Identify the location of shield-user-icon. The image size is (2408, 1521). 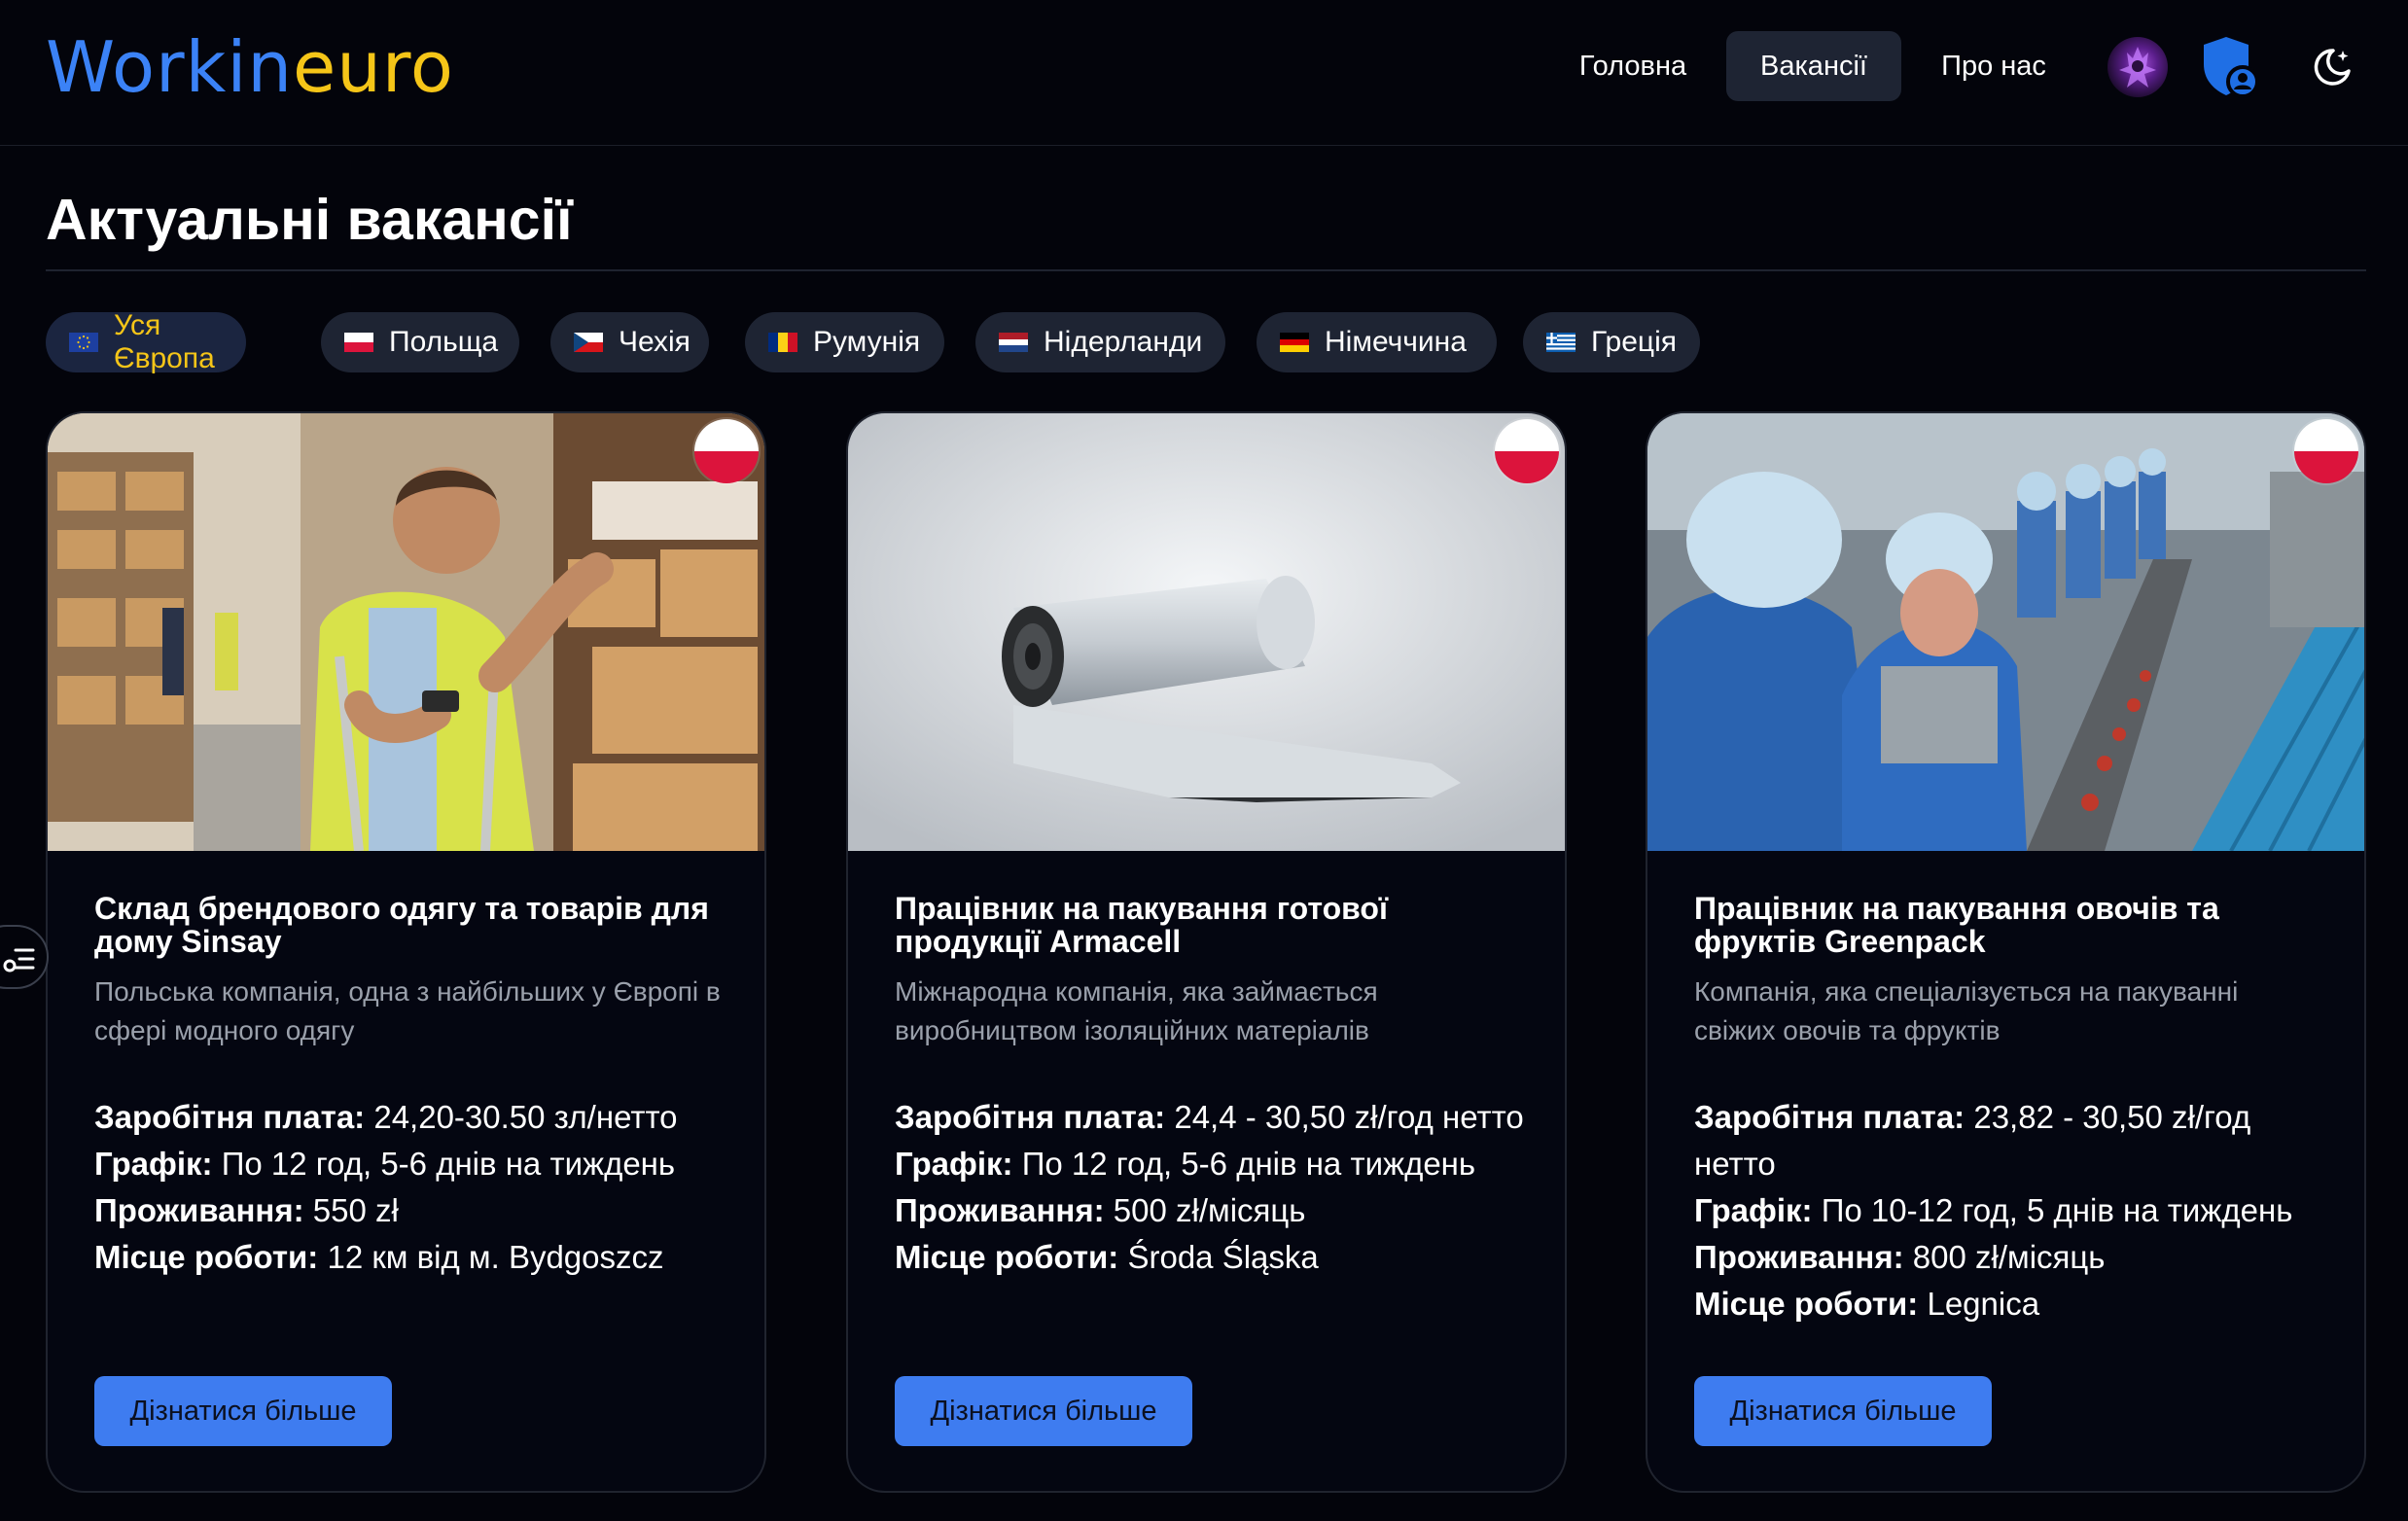
(2230, 67).